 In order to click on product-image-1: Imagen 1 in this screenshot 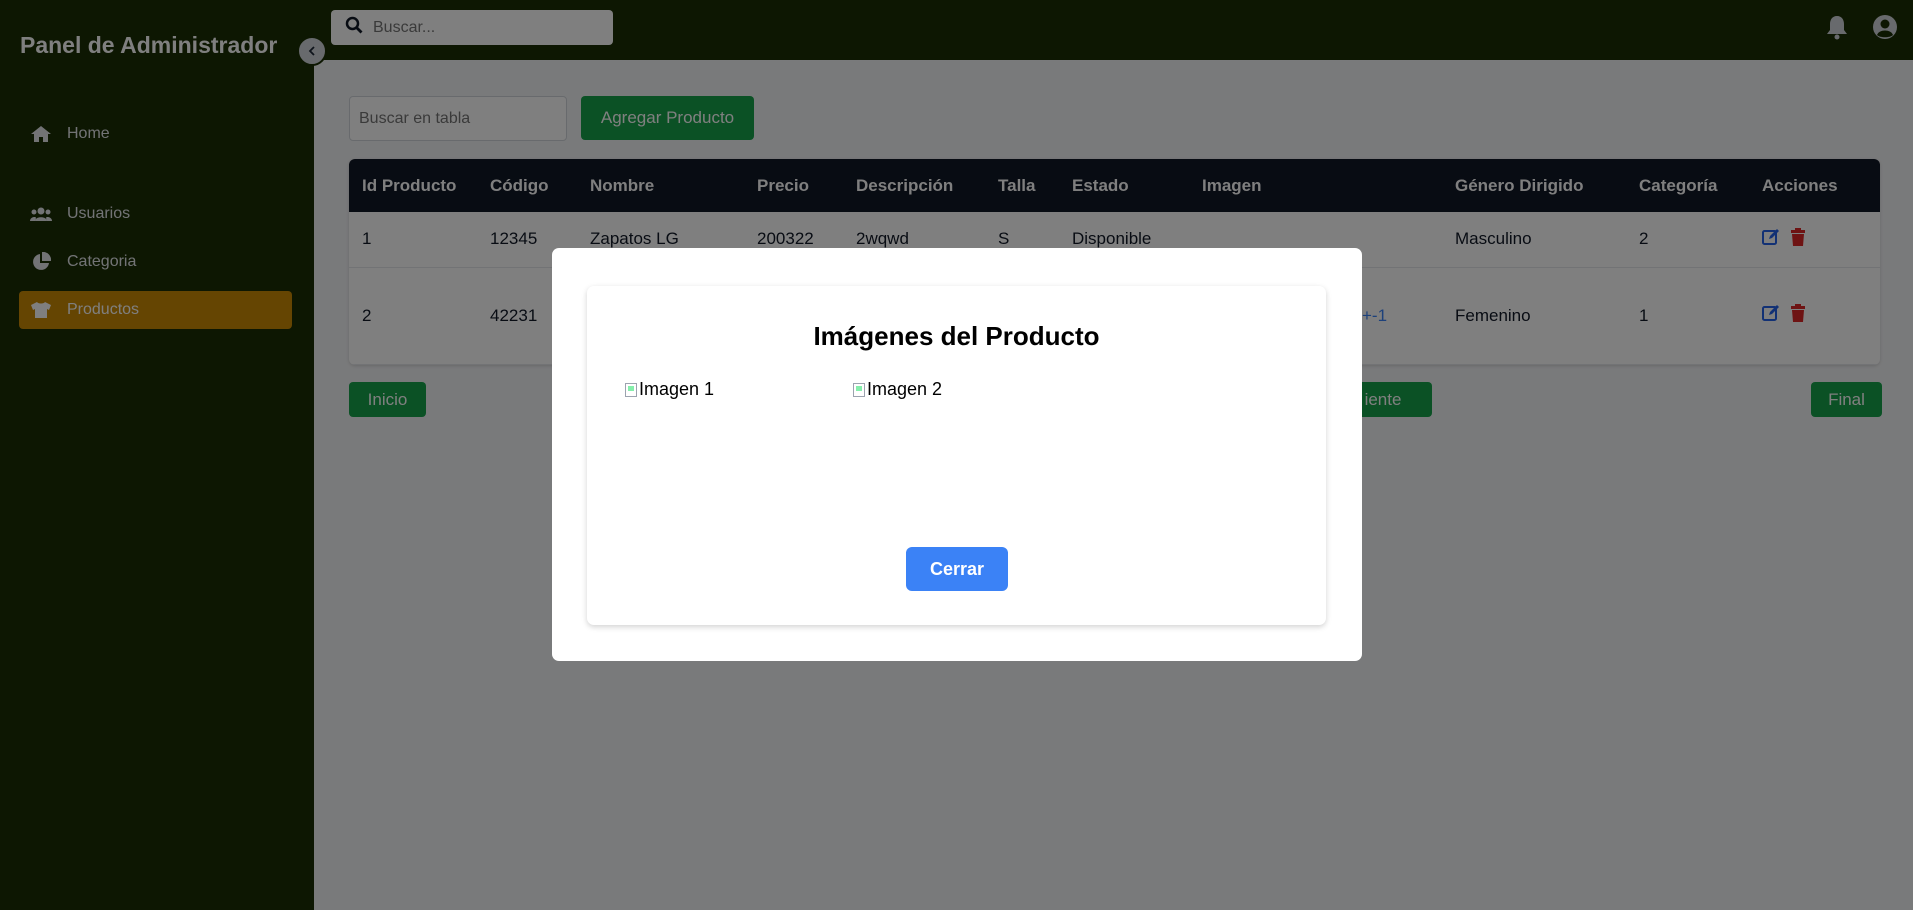, I will do `click(669, 389)`.